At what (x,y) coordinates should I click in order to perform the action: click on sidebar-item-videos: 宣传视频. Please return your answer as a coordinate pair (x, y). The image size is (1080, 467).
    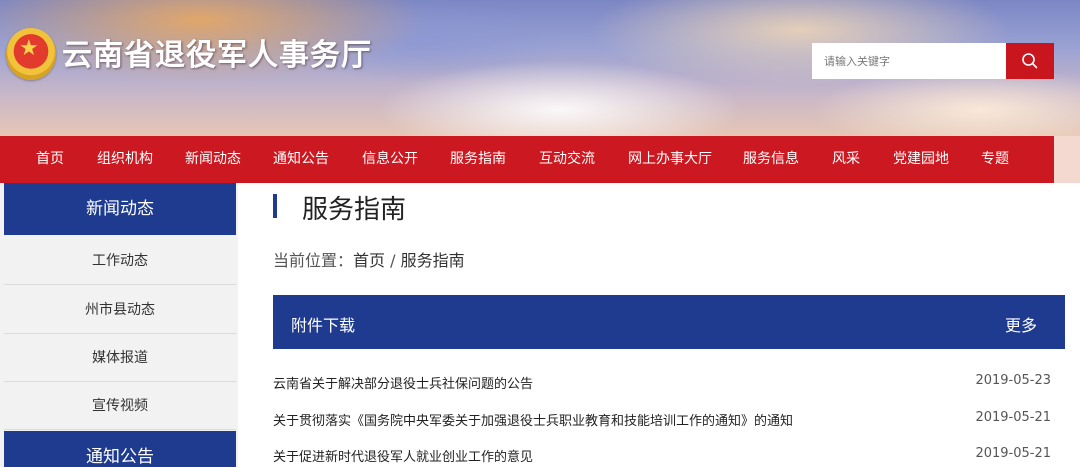
    Looking at the image, I should click on (120, 406).